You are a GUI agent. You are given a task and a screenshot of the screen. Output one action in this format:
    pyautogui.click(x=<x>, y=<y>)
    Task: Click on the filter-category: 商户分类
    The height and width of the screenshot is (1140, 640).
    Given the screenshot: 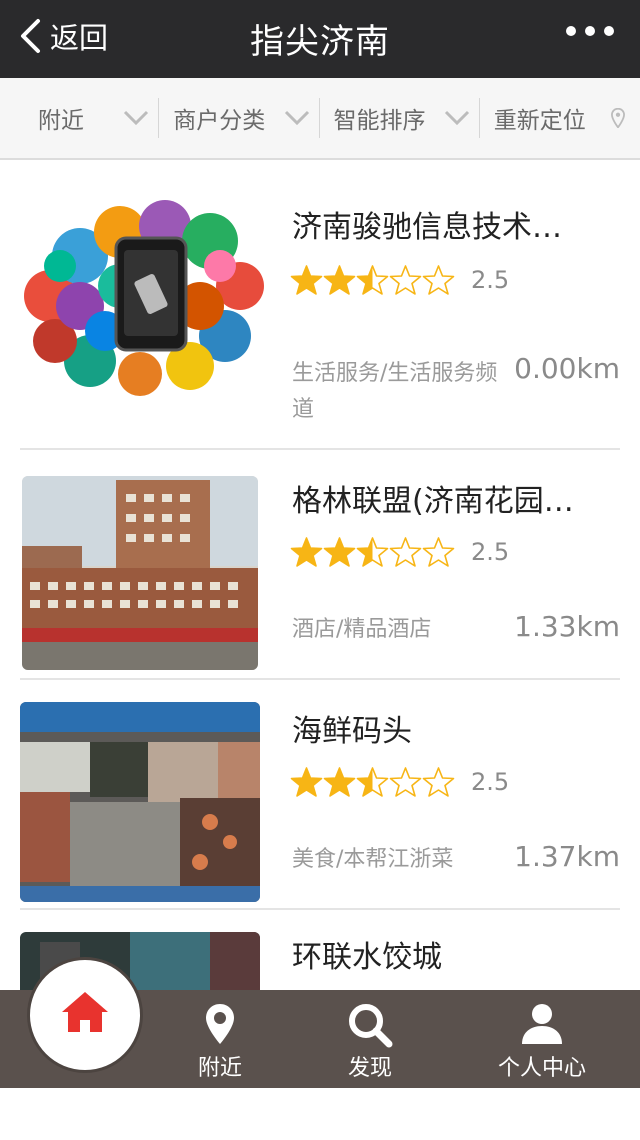 What is the action you would take?
    pyautogui.click(x=238, y=118)
    